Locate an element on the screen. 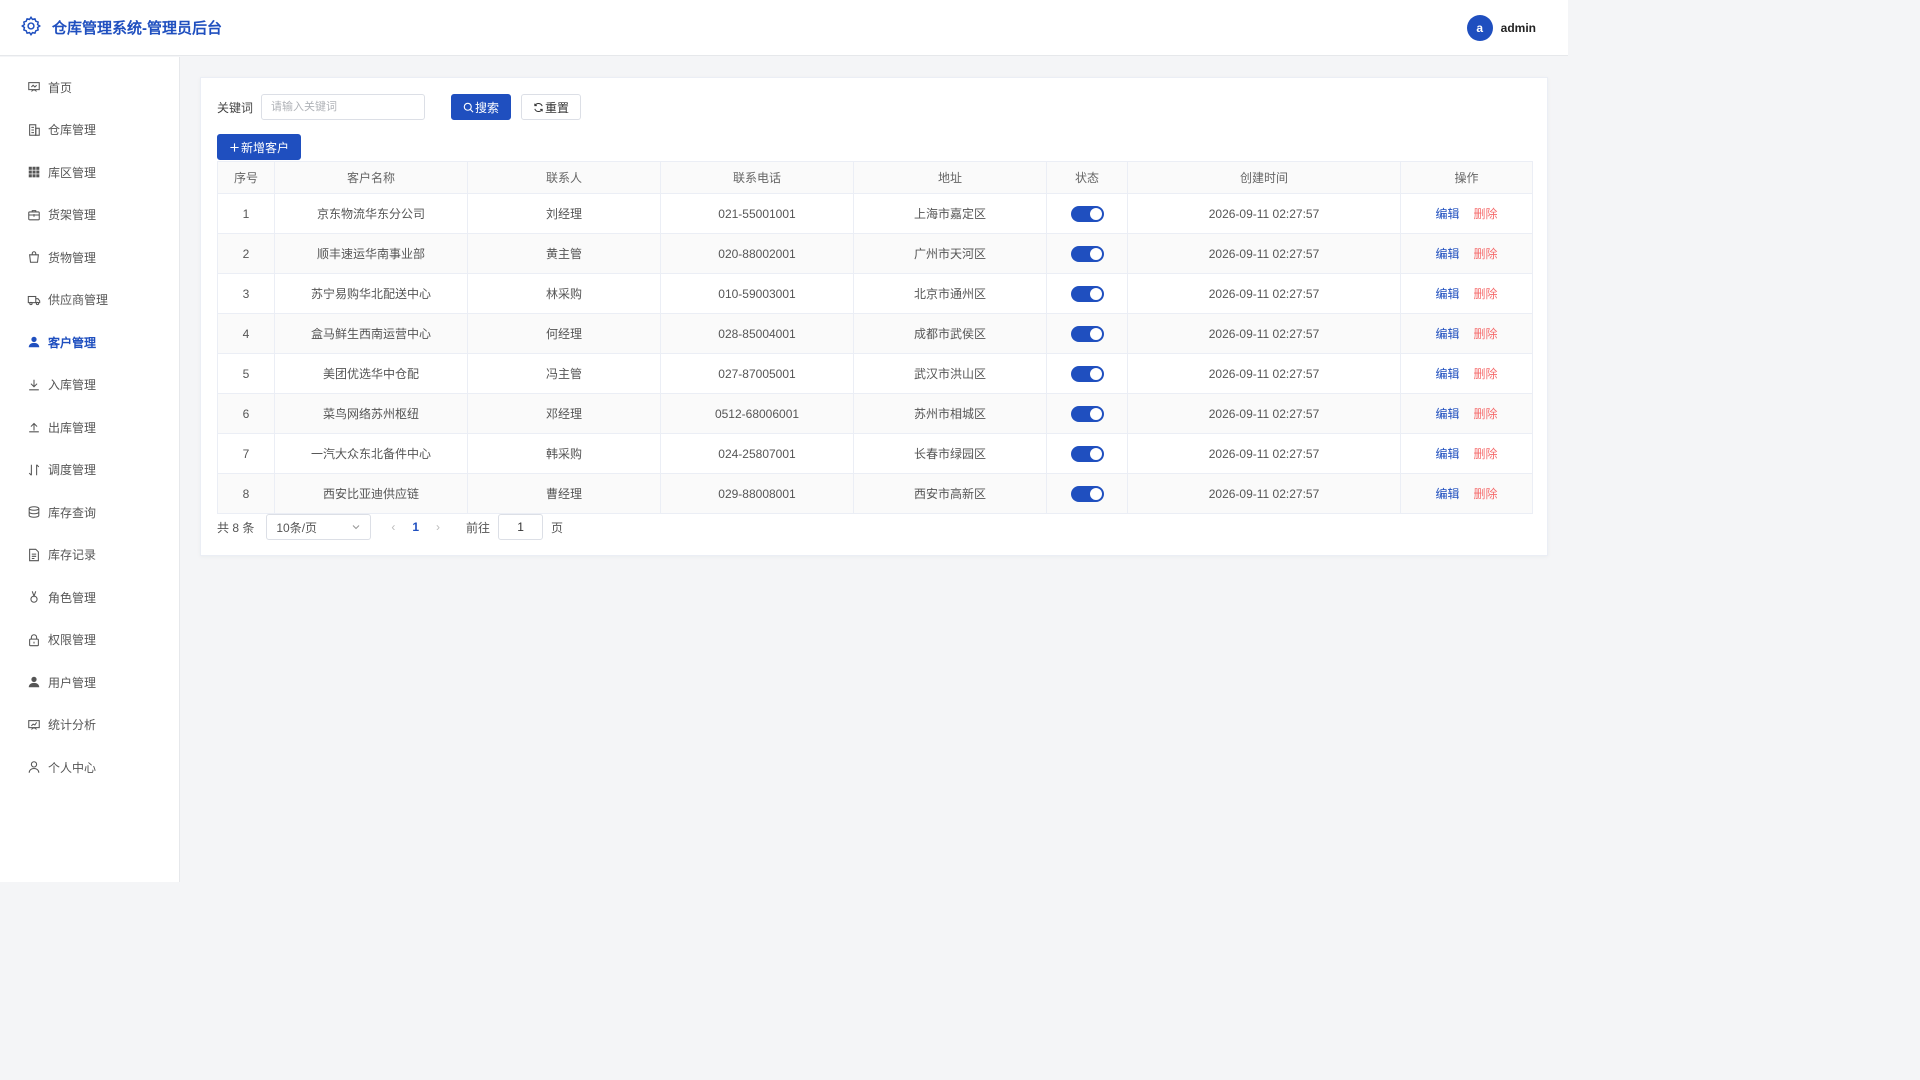  sidebar-item-outbound: 出库管理 is located at coordinates (89, 427).